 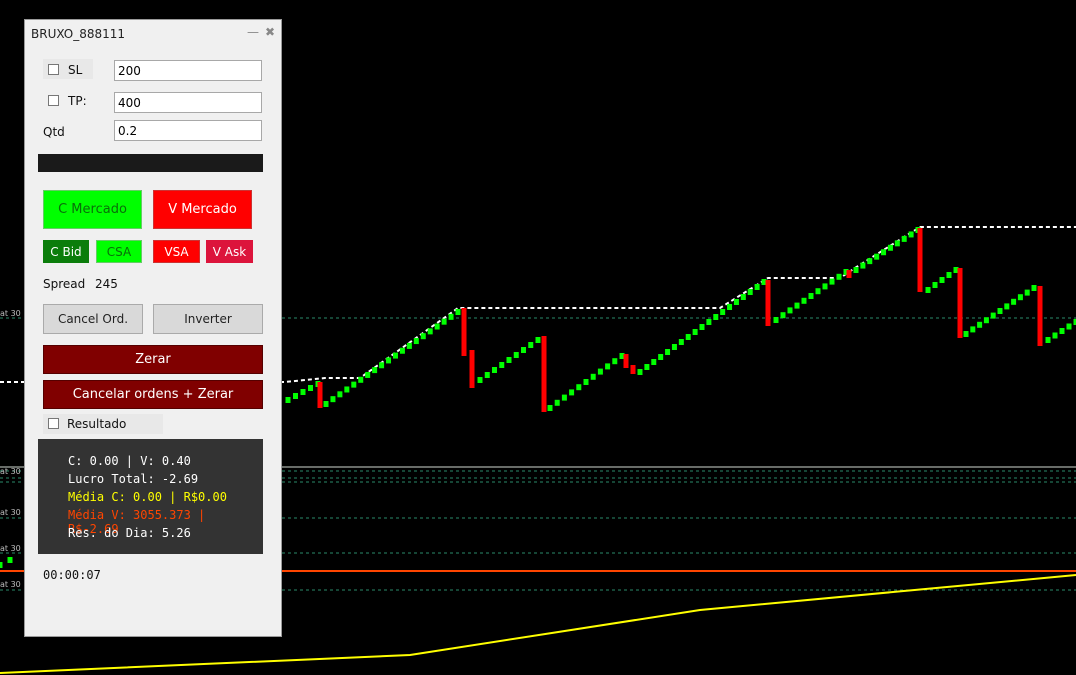 I want to click on sell-ask-button: V Ask, so click(x=229, y=251).